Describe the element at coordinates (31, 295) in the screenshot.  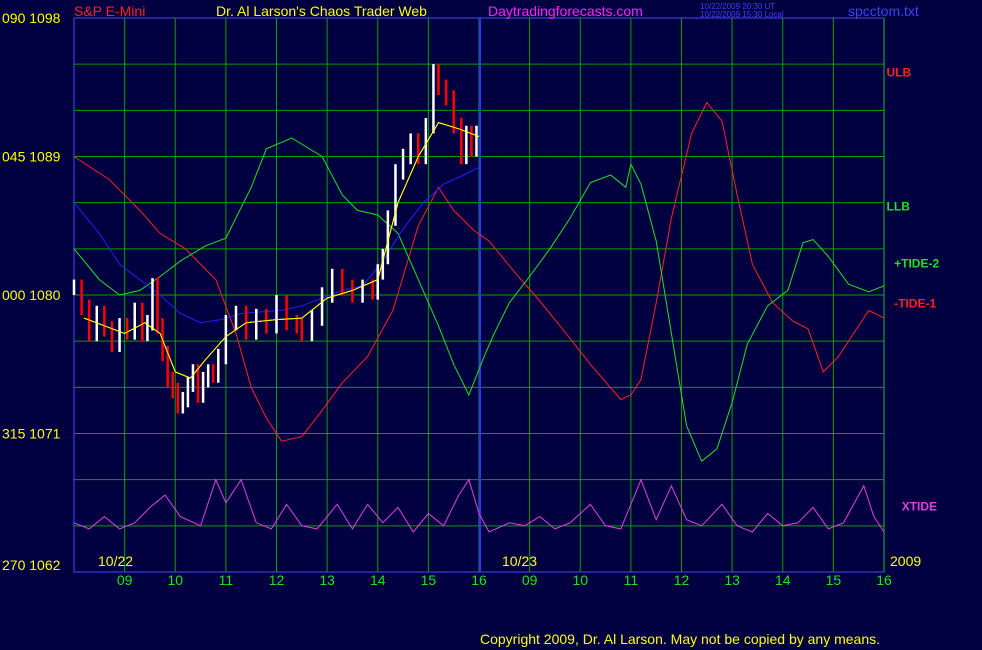
I see `y-tick-label: 000 1080` at that location.